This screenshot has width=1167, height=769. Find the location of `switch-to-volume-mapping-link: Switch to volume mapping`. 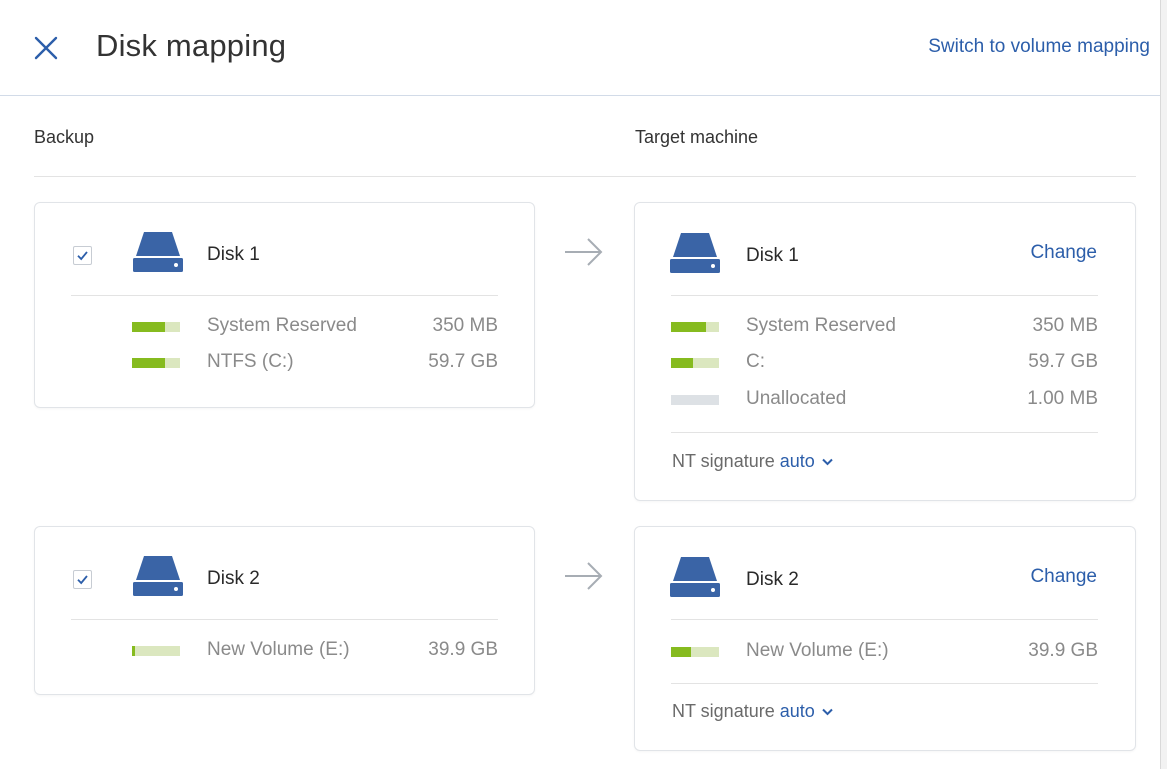

switch-to-volume-mapping-link: Switch to volume mapping is located at coordinates (1039, 47).